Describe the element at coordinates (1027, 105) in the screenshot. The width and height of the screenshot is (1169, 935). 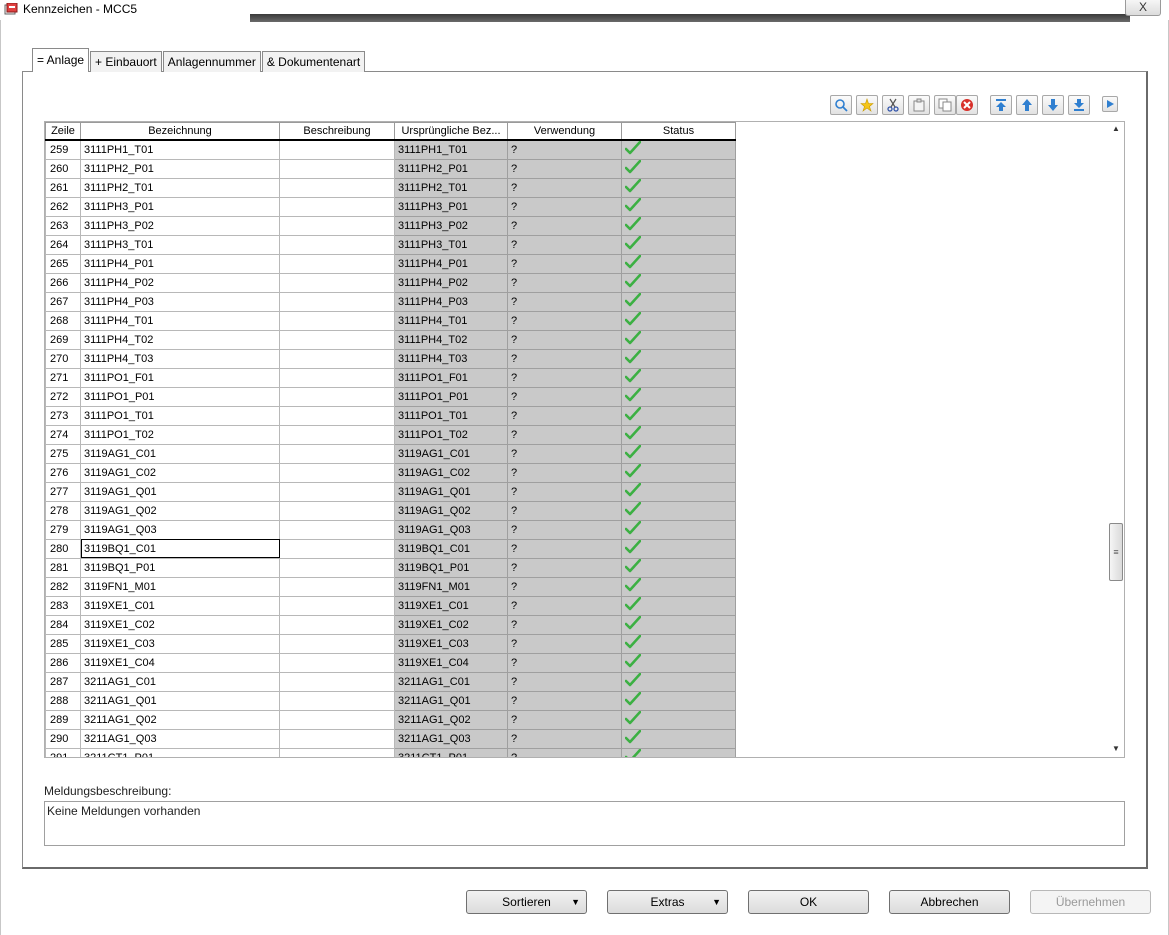
I see `move-up-button` at that location.